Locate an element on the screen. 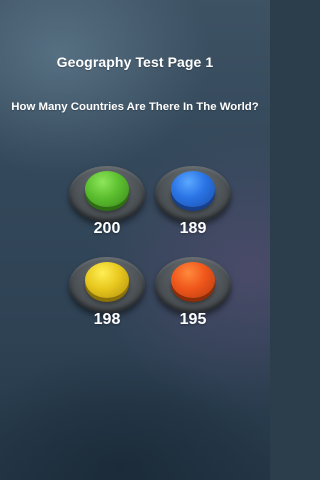 The image size is (320, 480). answer-label-2: 189 is located at coordinates (193, 228).